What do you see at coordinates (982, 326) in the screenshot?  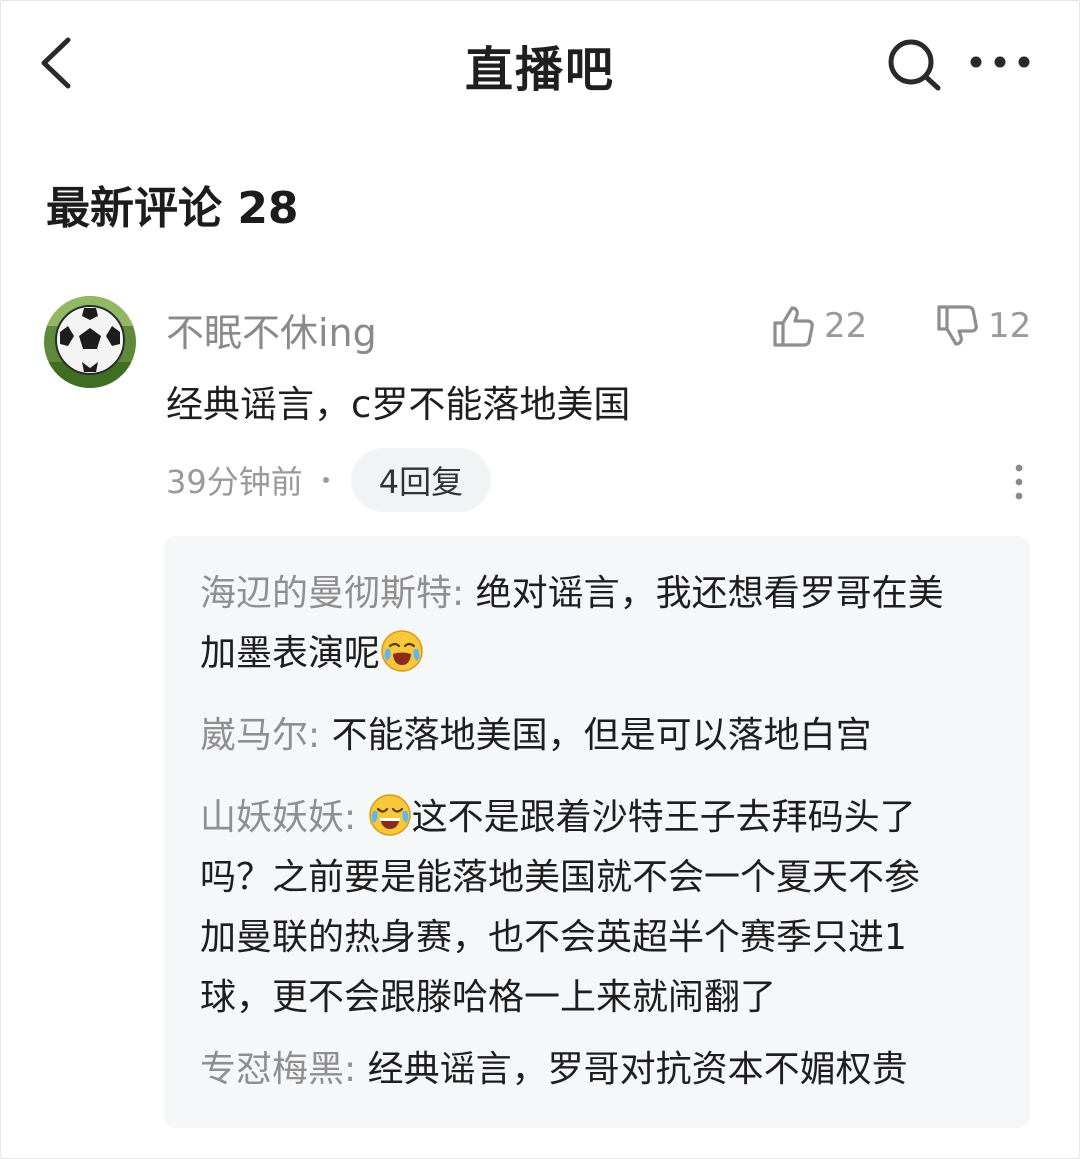 I see `dislike-button: 12` at bounding box center [982, 326].